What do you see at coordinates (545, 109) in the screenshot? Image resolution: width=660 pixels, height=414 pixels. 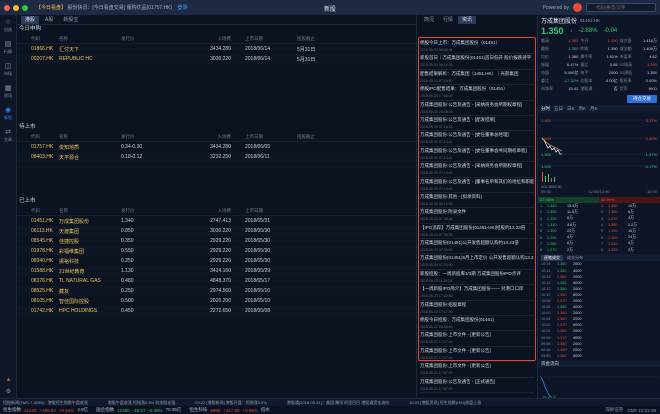 I see `chart-tab: 分时` at bounding box center [545, 109].